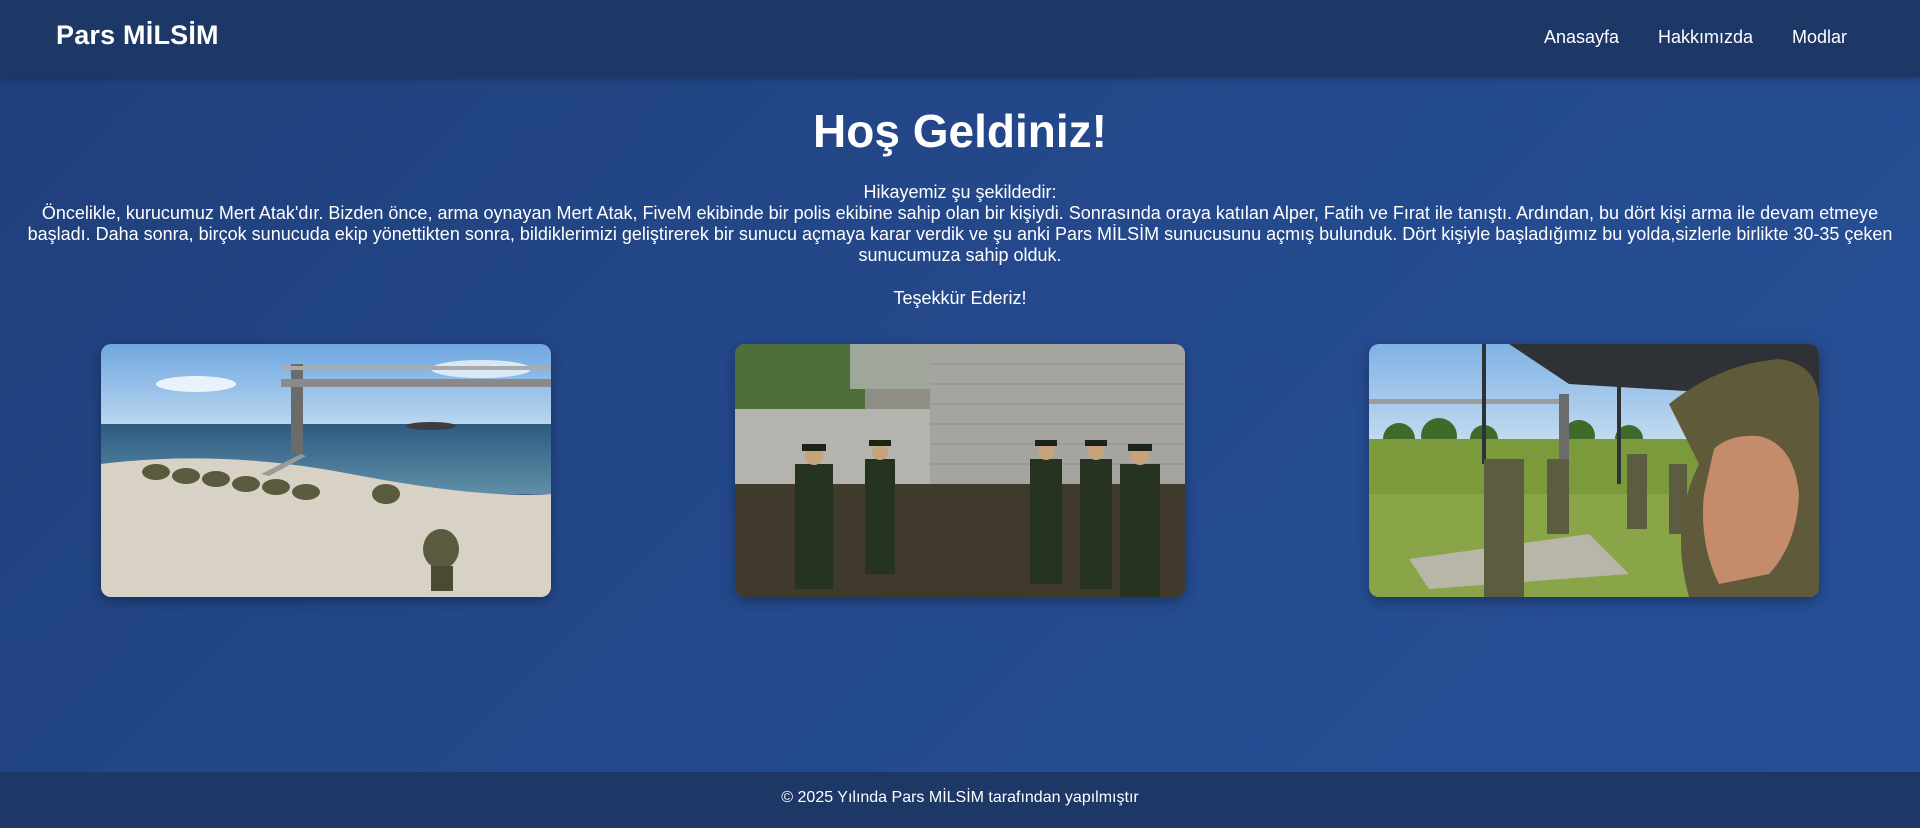 The image size is (1920, 828). What do you see at coordinates (326, 470) in the screenshot?
I see `beach-training-photo` at bounding box center [326, 470].